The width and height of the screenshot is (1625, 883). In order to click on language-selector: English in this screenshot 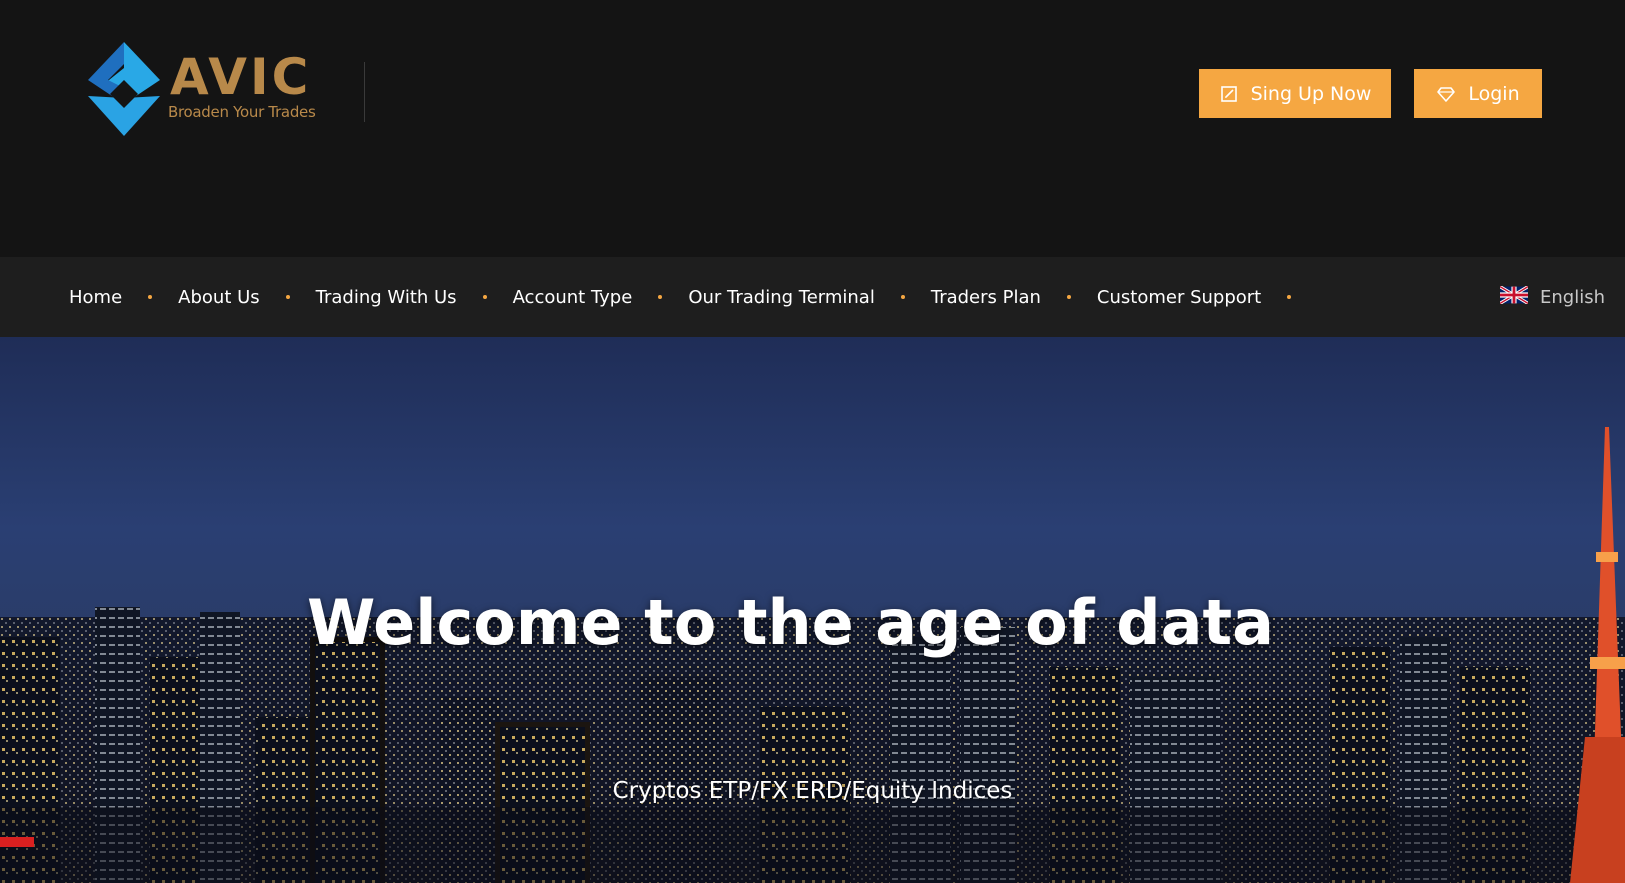, I will do `click(1552, 297)`.